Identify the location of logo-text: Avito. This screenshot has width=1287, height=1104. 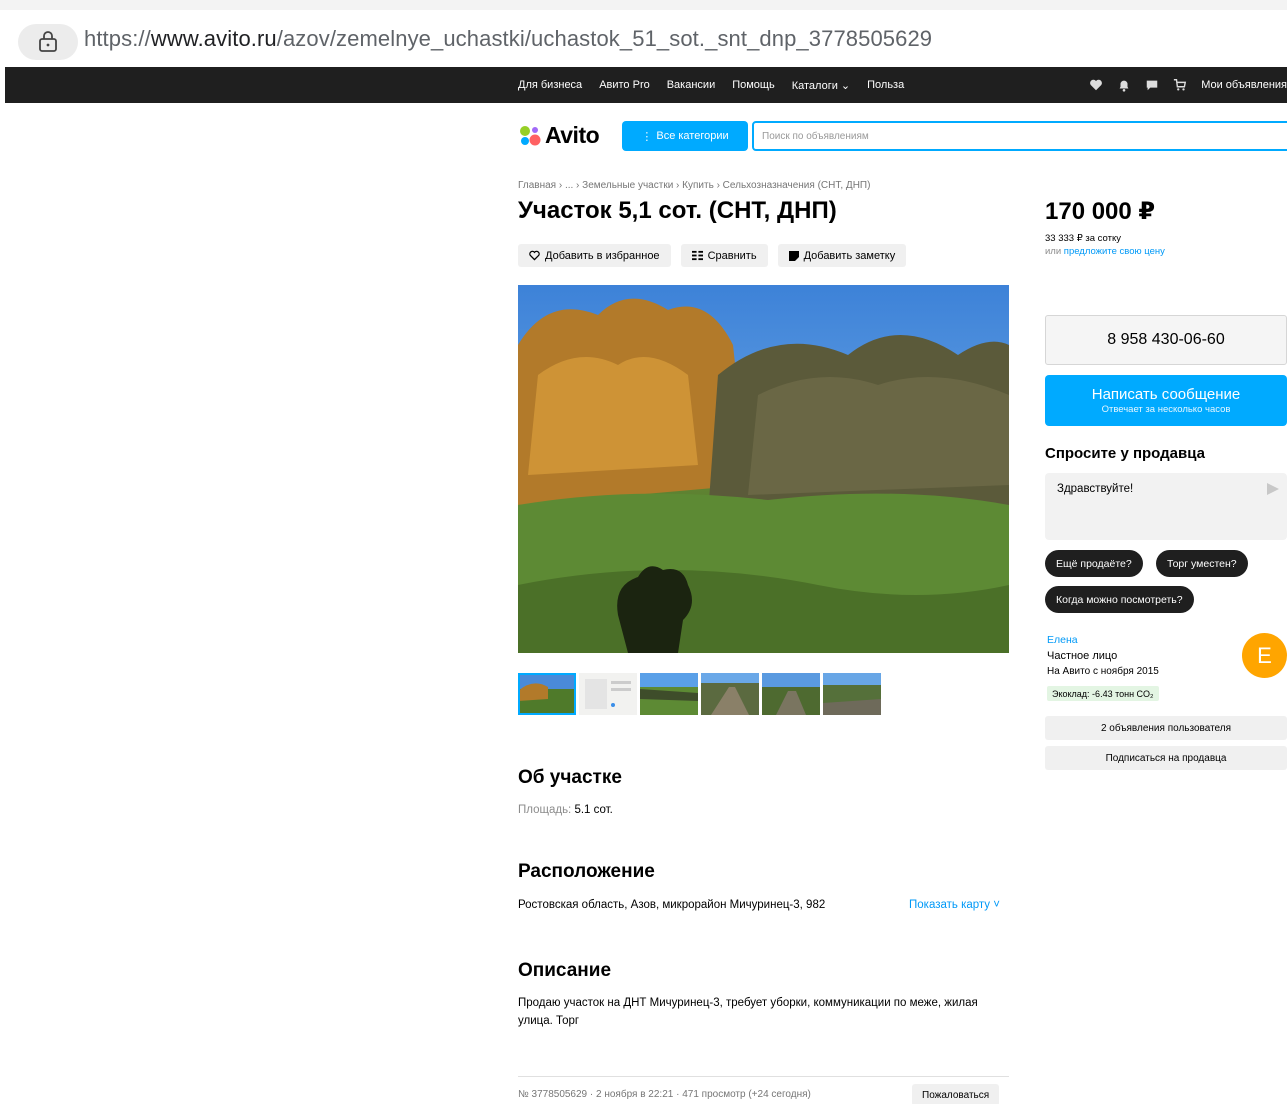
(572, 135).